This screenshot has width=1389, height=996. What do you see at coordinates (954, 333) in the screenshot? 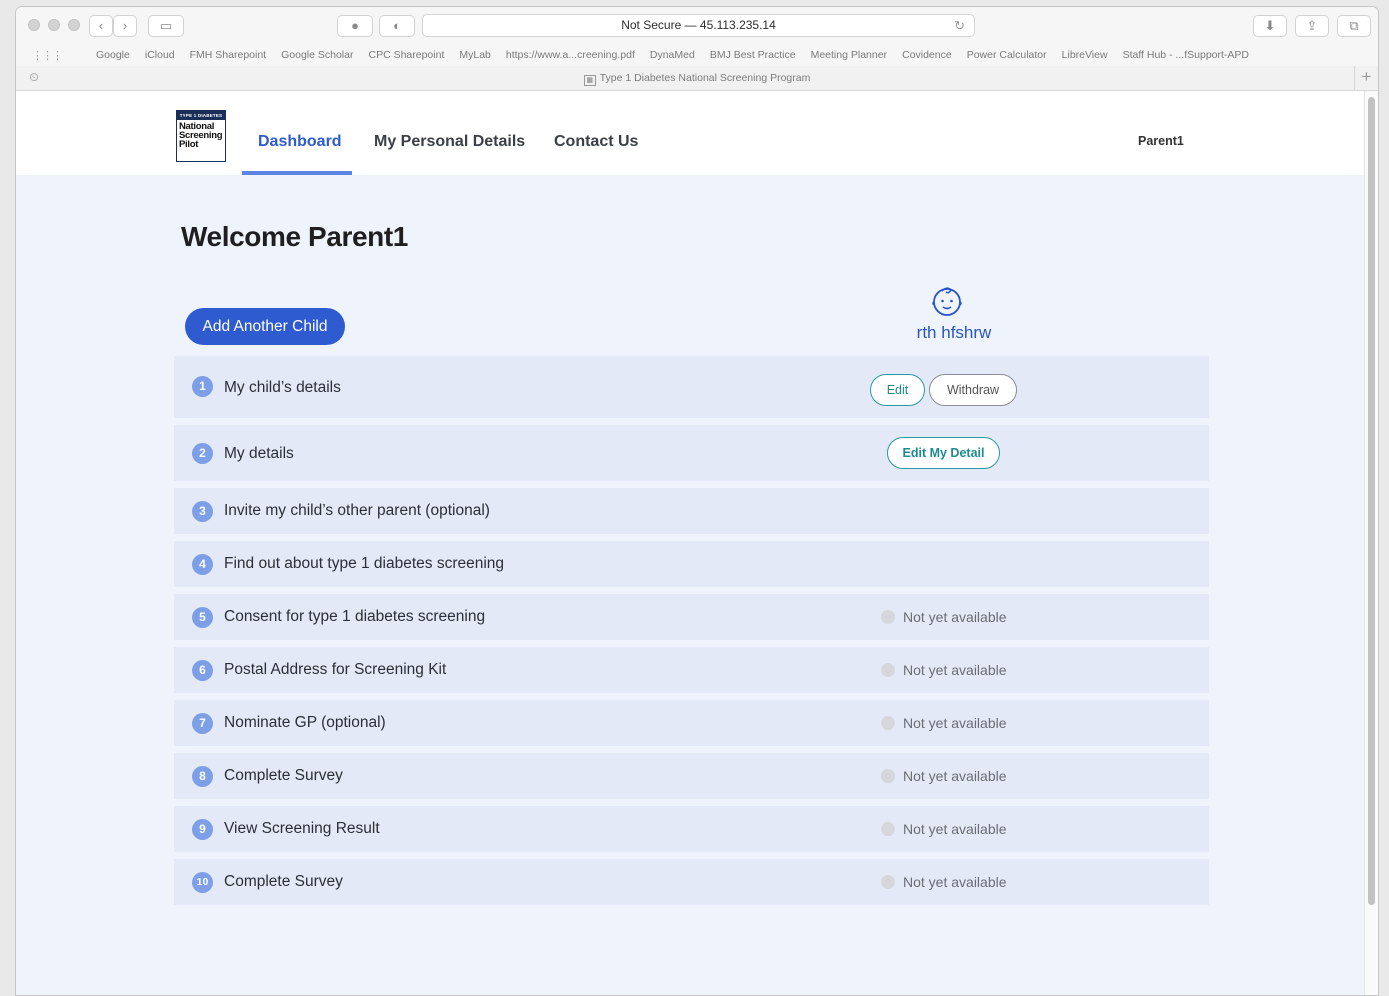
I see `child-name: rth hfshrw` at bounding box center [954, 333].